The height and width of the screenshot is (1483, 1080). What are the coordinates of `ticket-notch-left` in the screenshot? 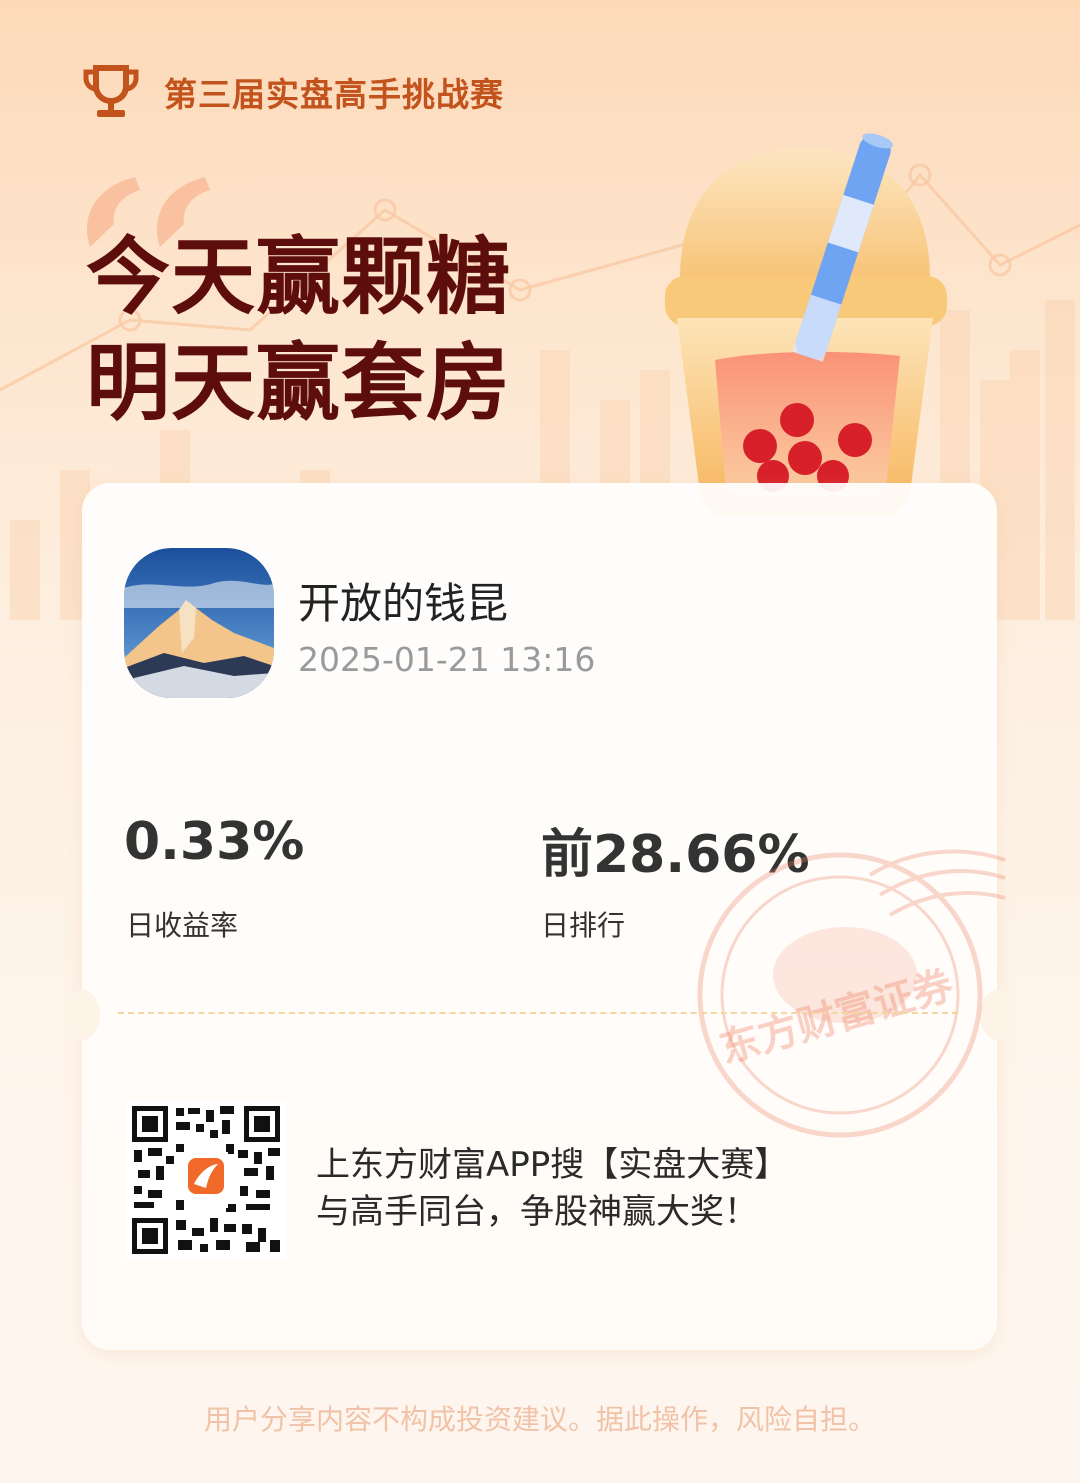 It's located at (82, 1015).